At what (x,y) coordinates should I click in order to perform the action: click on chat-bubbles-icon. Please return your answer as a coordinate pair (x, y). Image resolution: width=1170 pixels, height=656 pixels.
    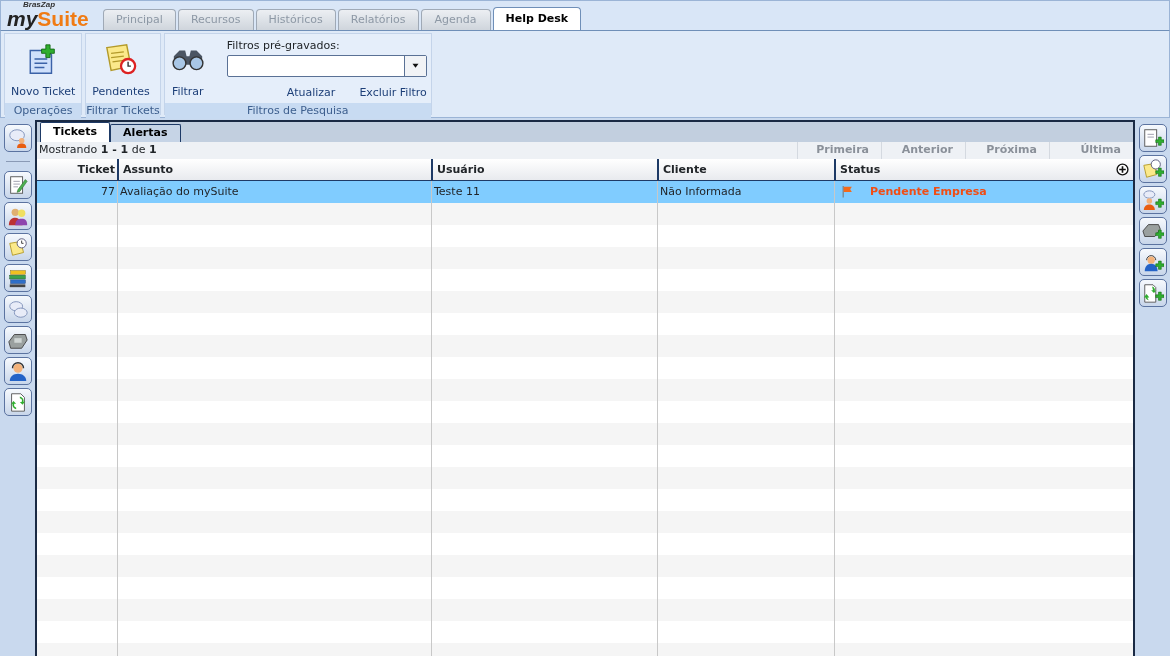
    Looking at the image, I should click on (17, 309).